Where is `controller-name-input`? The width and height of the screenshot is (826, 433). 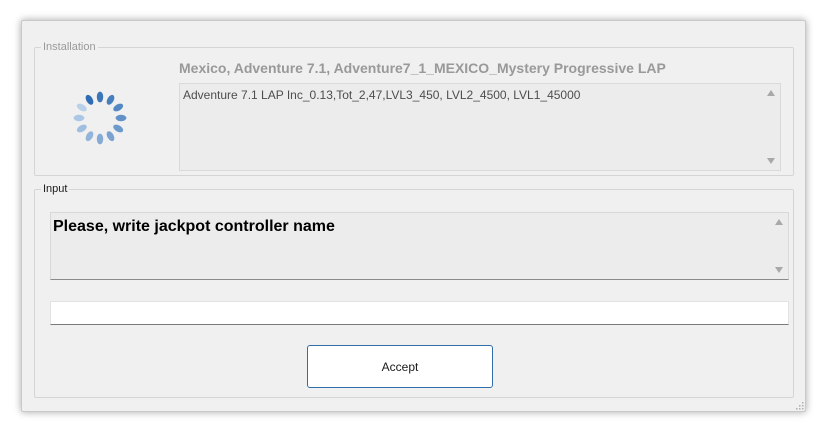
controller-name-input is located at coordinates (419, 313).